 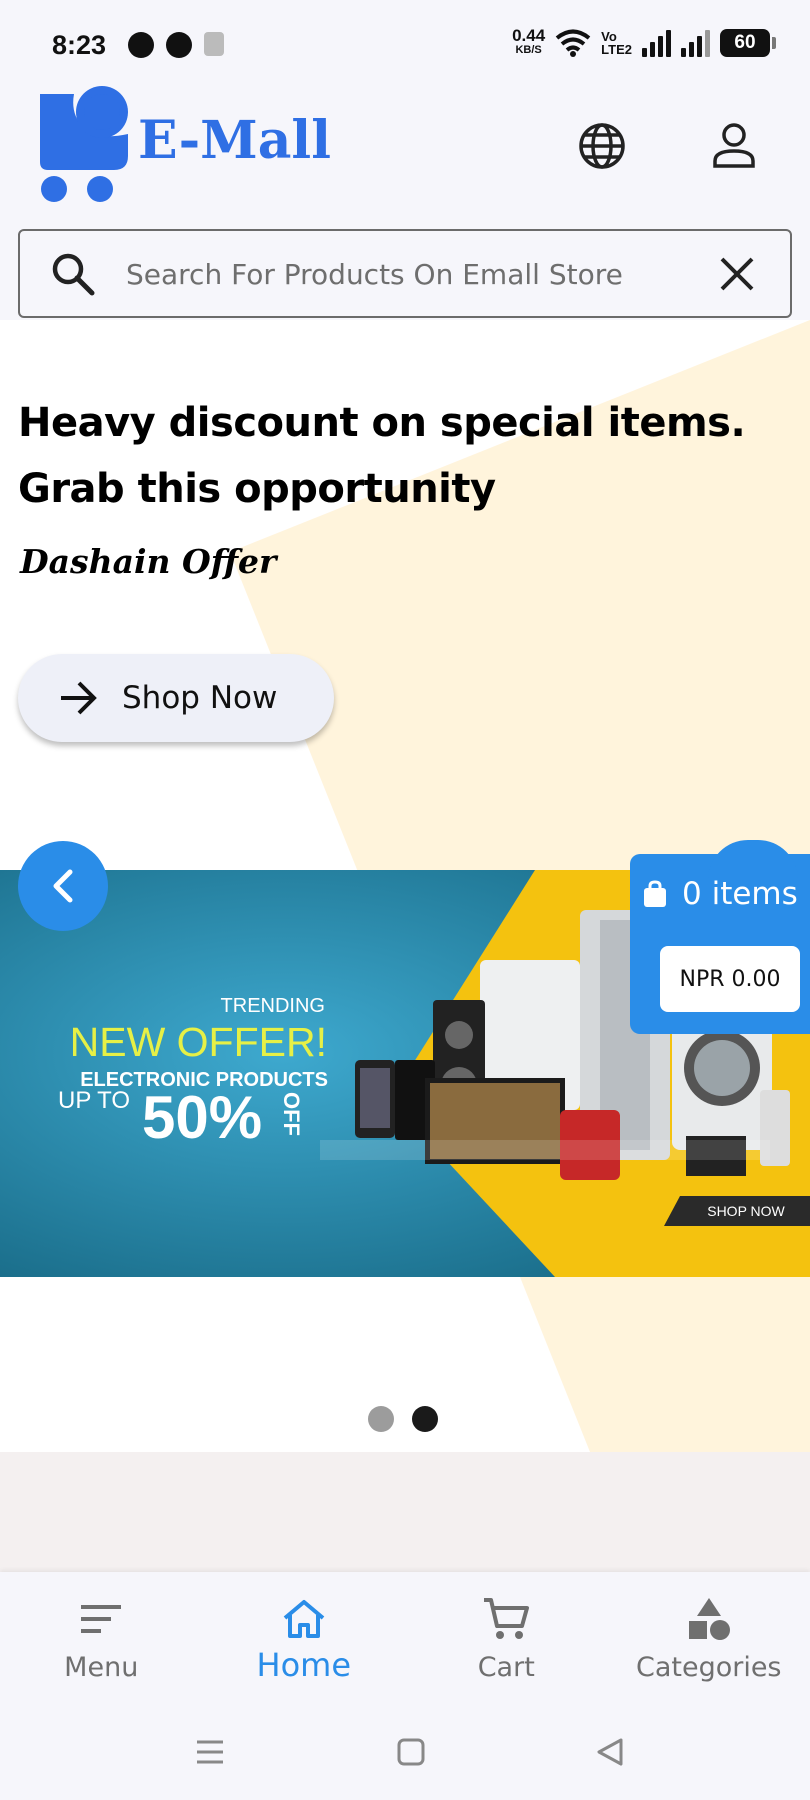 What do you see at coordinates (202, 1117) in the screenshot?
I see `banner-percent: 50%` at bounding box center [202, 1117].